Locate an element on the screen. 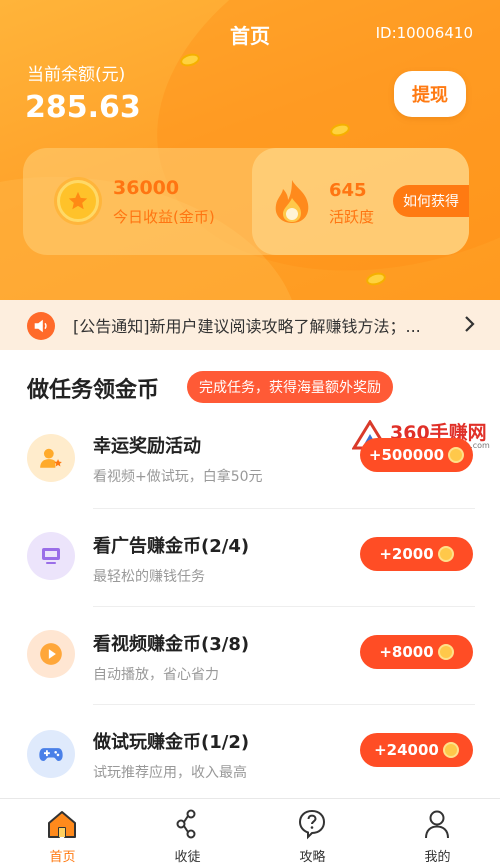  home-icon is located at coordinates (62, 824).